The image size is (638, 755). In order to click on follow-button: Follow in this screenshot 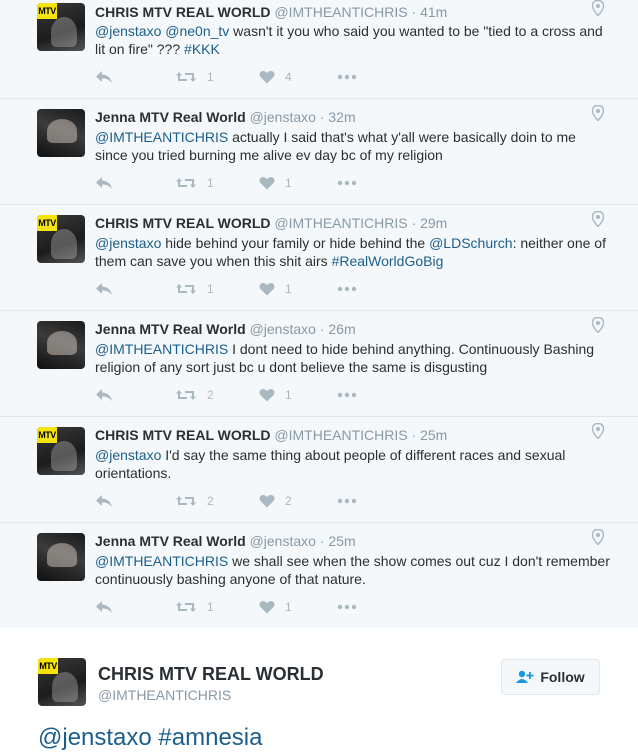, I will do `click(550, 677)`.